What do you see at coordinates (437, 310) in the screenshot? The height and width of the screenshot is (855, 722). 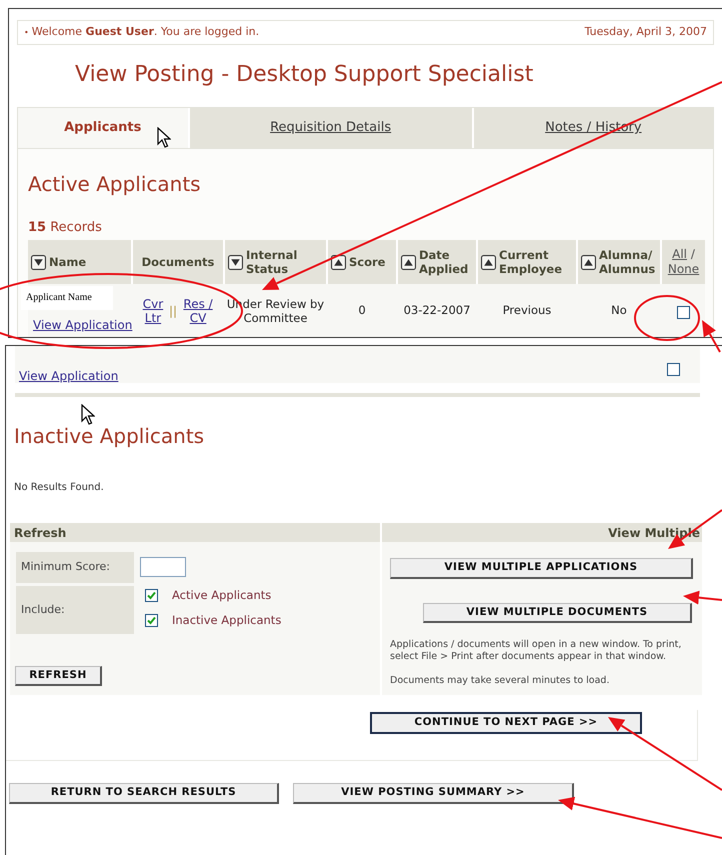 I see `date-applied-text: 03-22-2007` at bounding box center [437, 310].